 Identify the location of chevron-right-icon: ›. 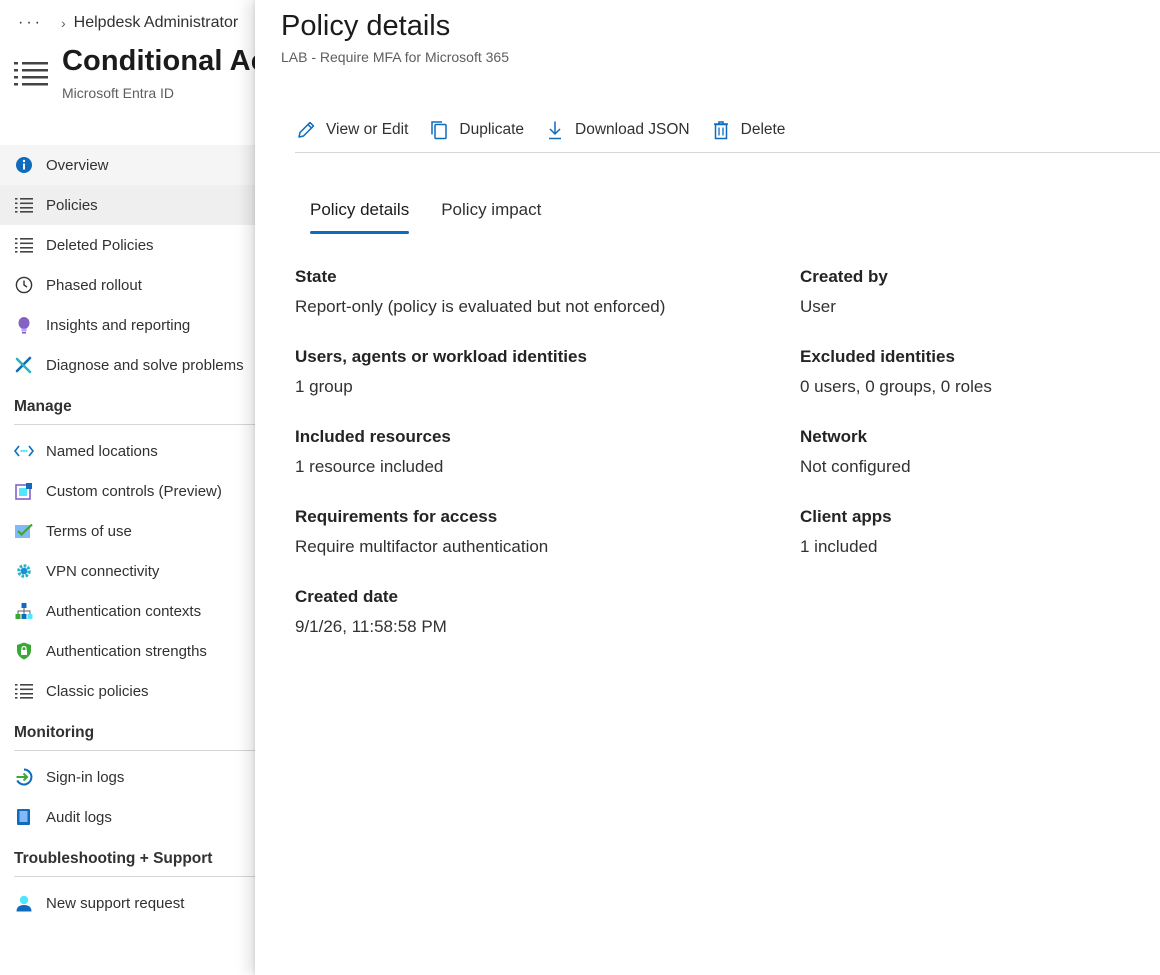
(63, 23).